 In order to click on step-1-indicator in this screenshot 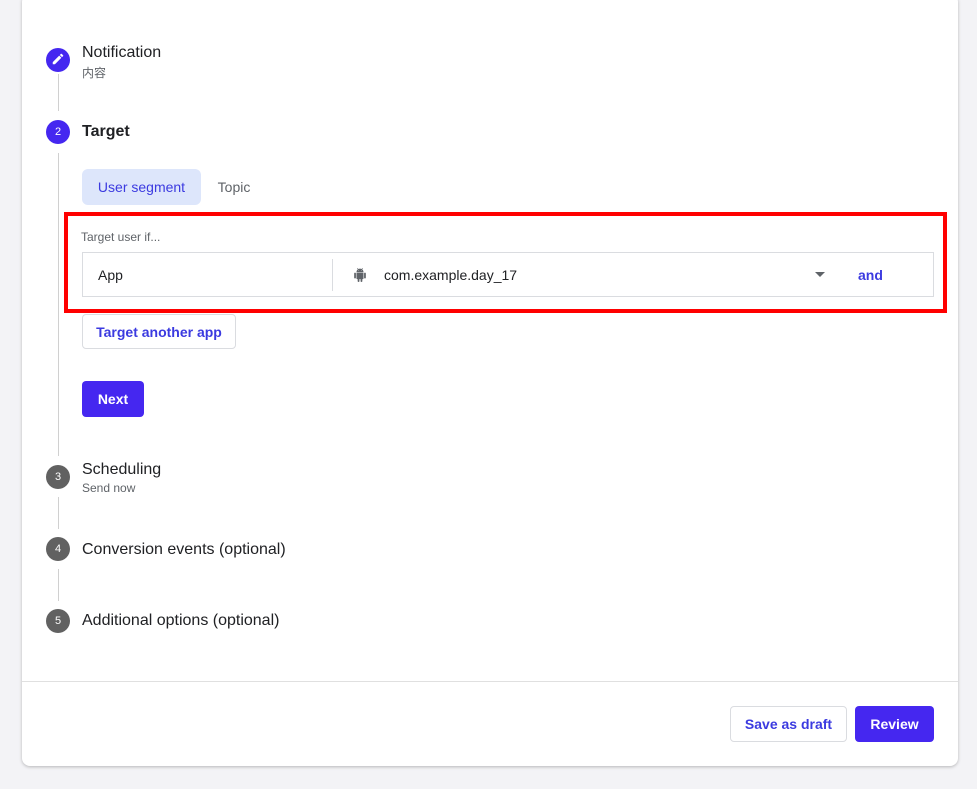, I will do `click(58, 60)`.